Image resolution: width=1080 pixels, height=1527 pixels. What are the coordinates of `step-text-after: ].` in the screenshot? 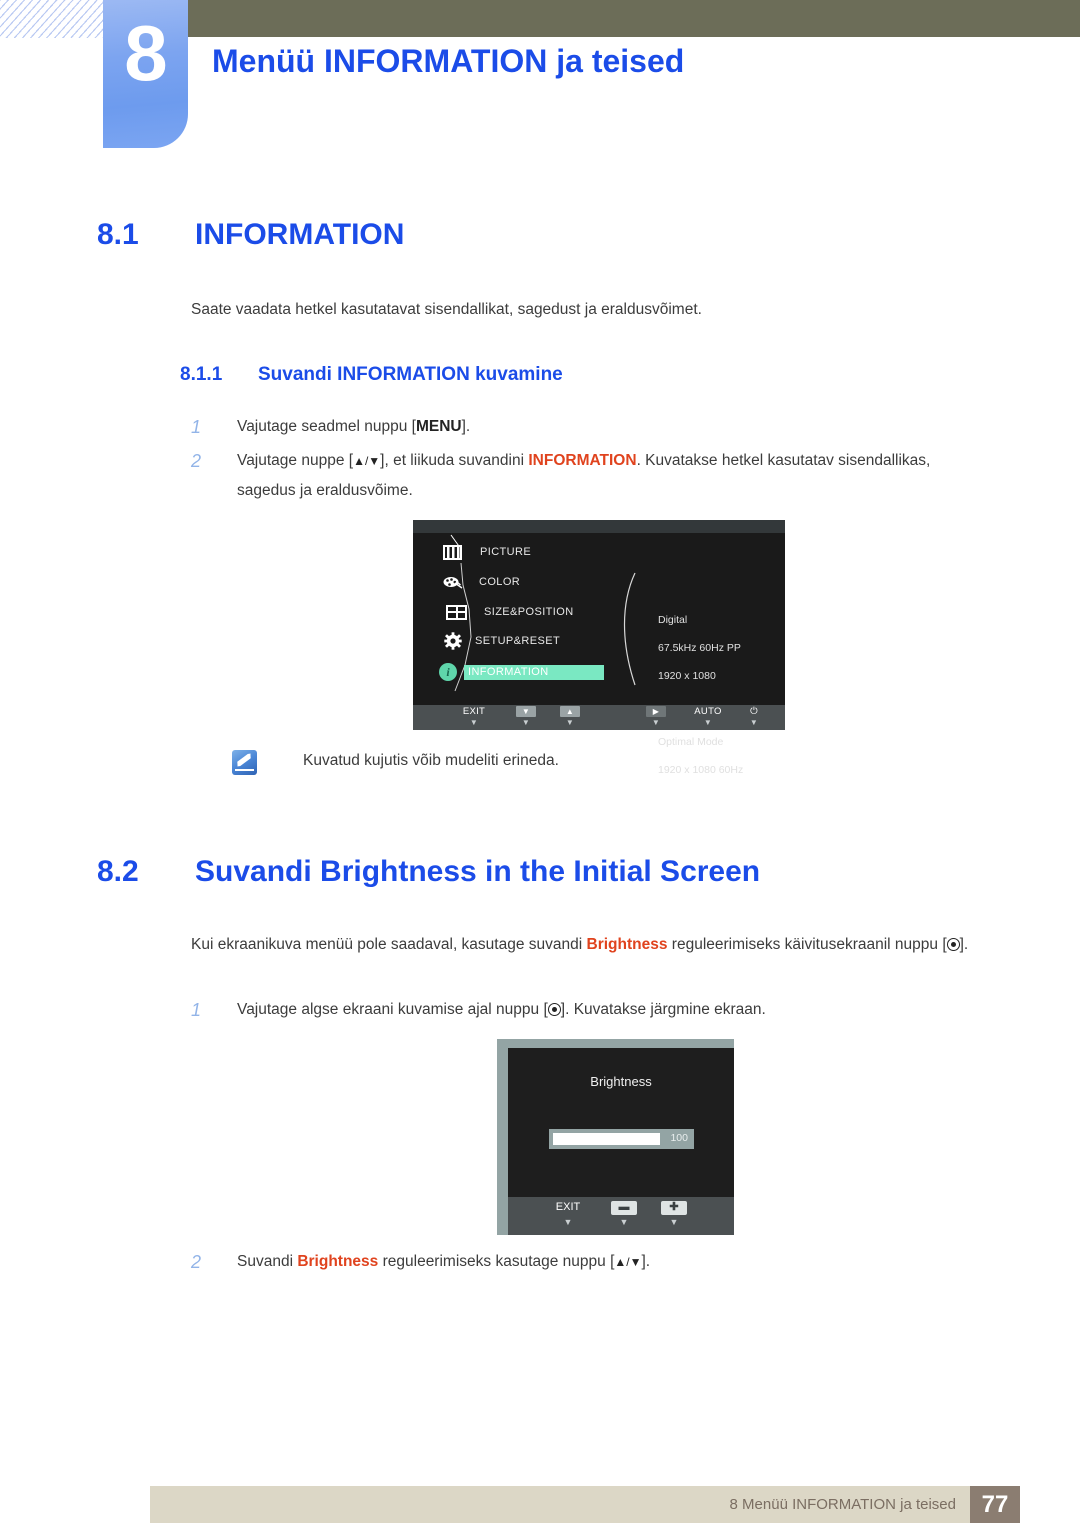 It's located at (646, 1261).